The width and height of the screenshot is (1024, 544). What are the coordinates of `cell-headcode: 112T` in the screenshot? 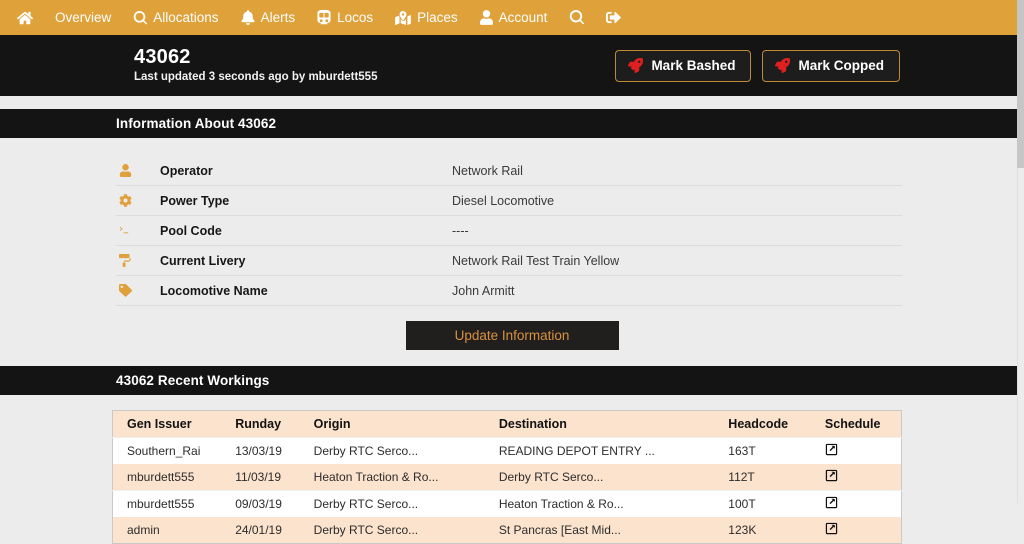 It's located at (762, 477).